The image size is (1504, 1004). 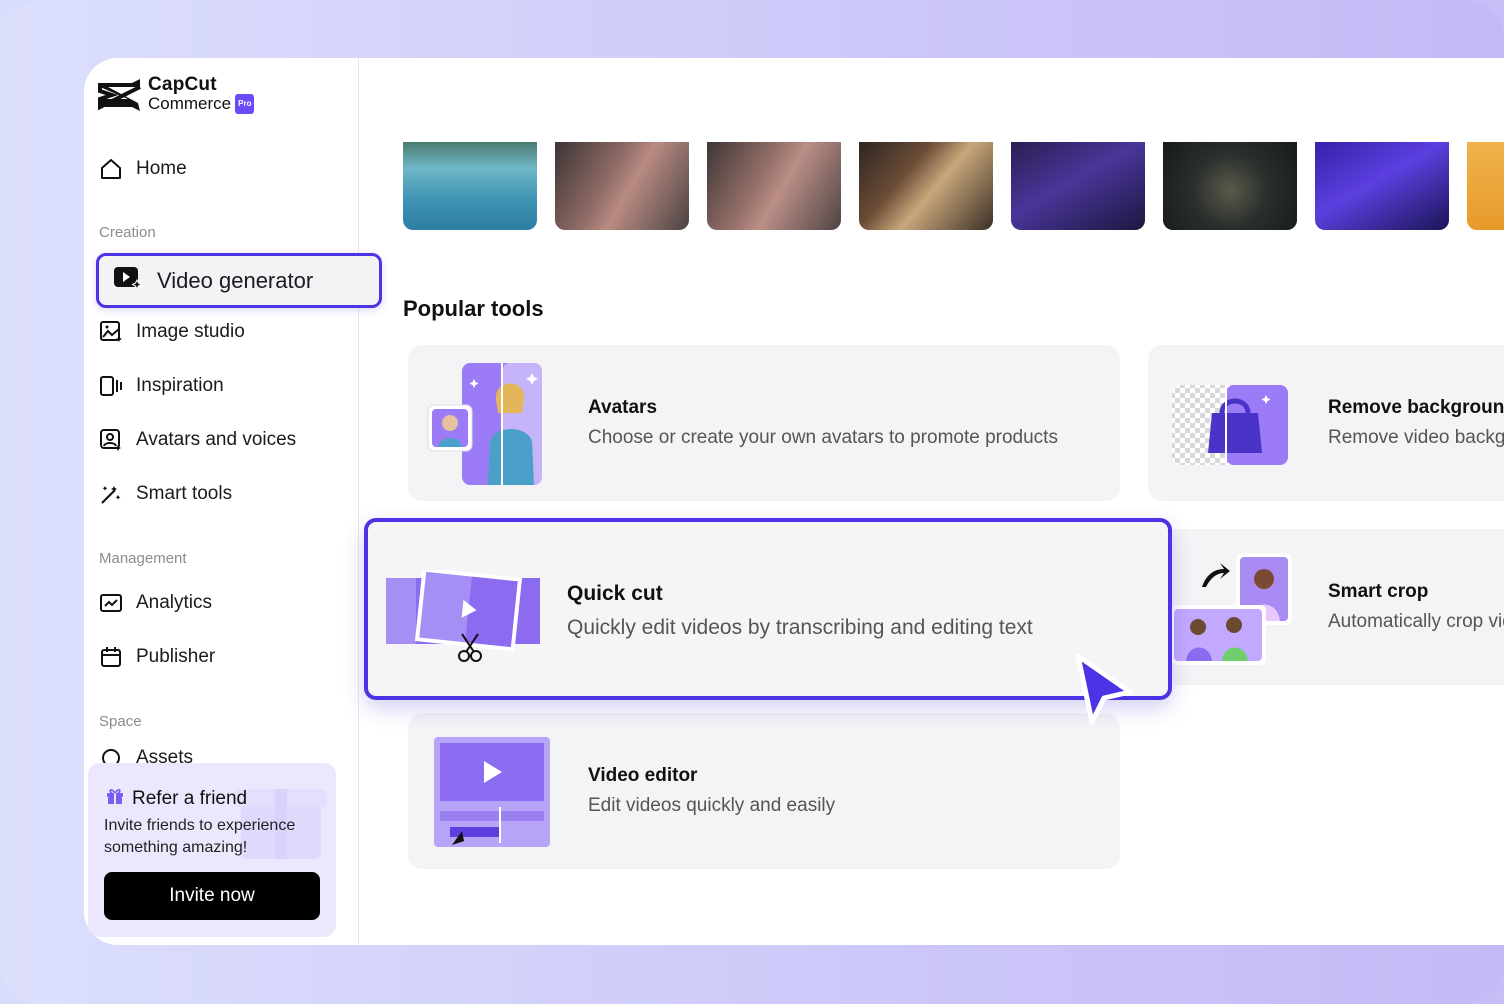 I want to click on tool-description: Edit videos quickly and easily, so click(x=712, y=805).